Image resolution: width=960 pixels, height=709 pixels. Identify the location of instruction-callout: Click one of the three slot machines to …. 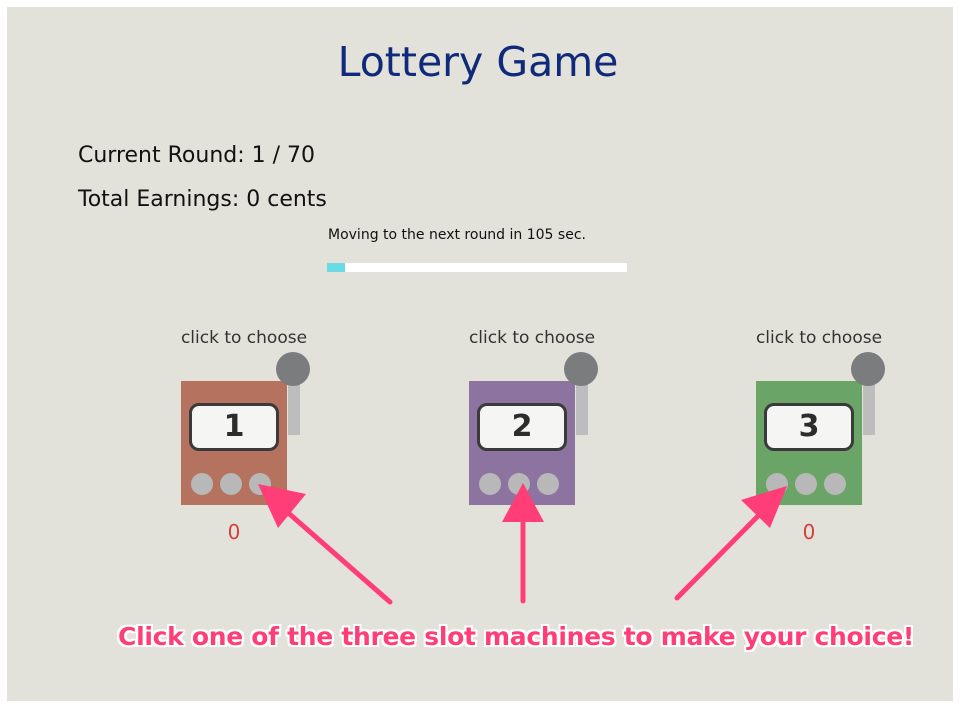
(516, 636).